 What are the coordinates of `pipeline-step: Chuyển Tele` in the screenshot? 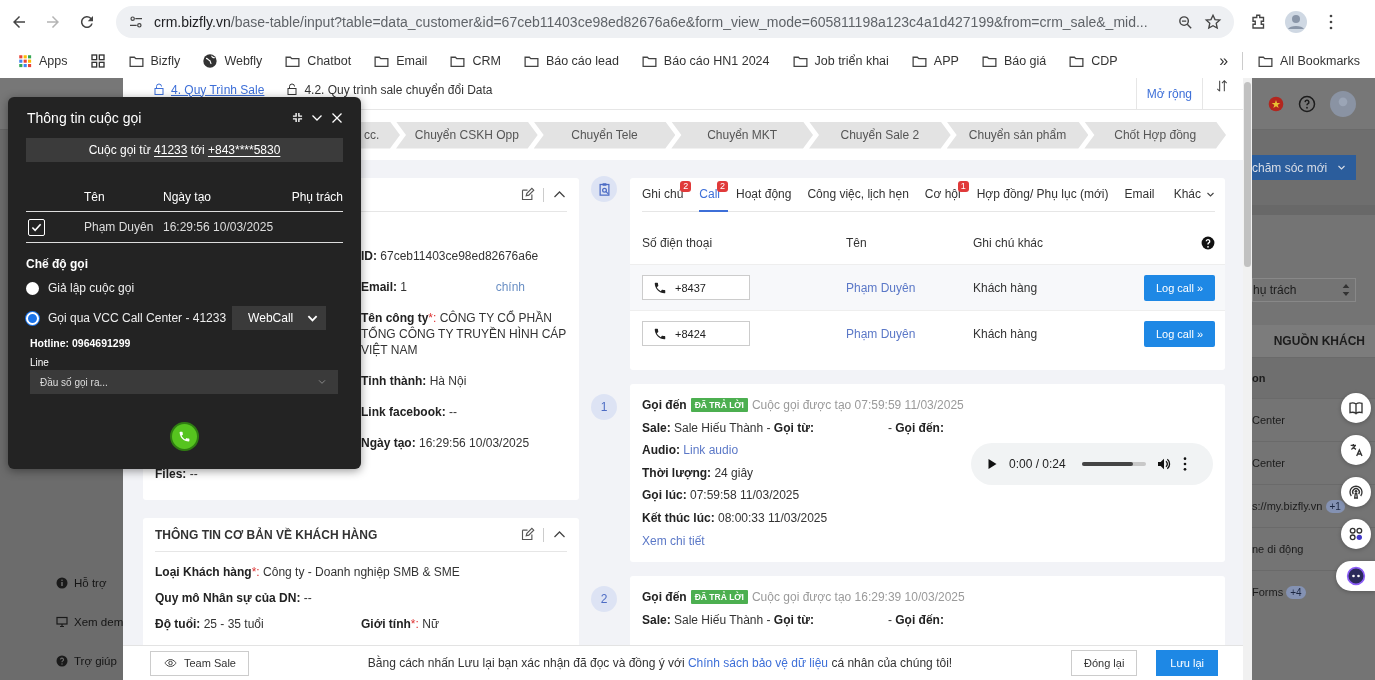 It's located at (604, 135).